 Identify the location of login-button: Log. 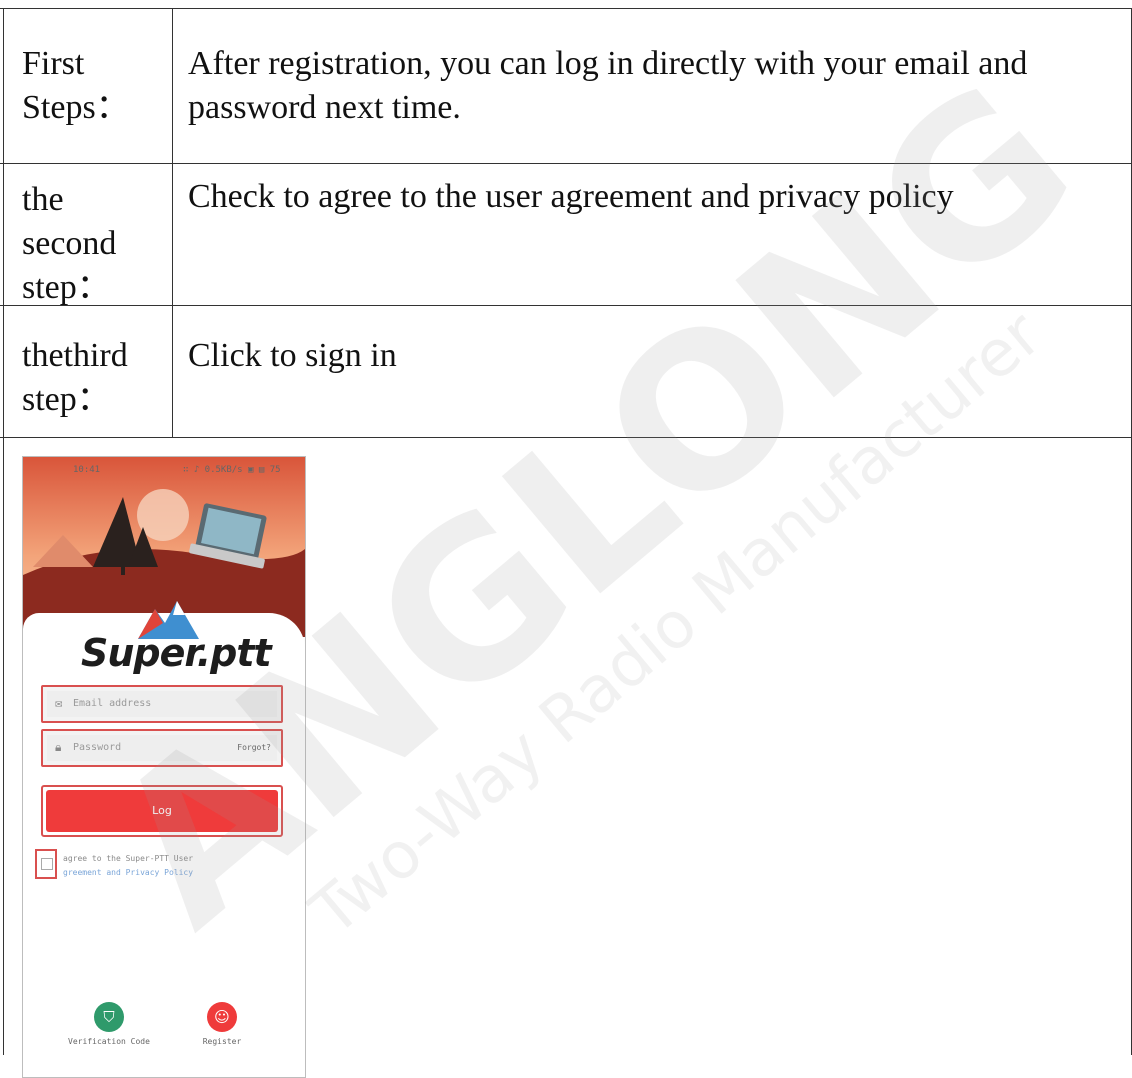
(162, 811).